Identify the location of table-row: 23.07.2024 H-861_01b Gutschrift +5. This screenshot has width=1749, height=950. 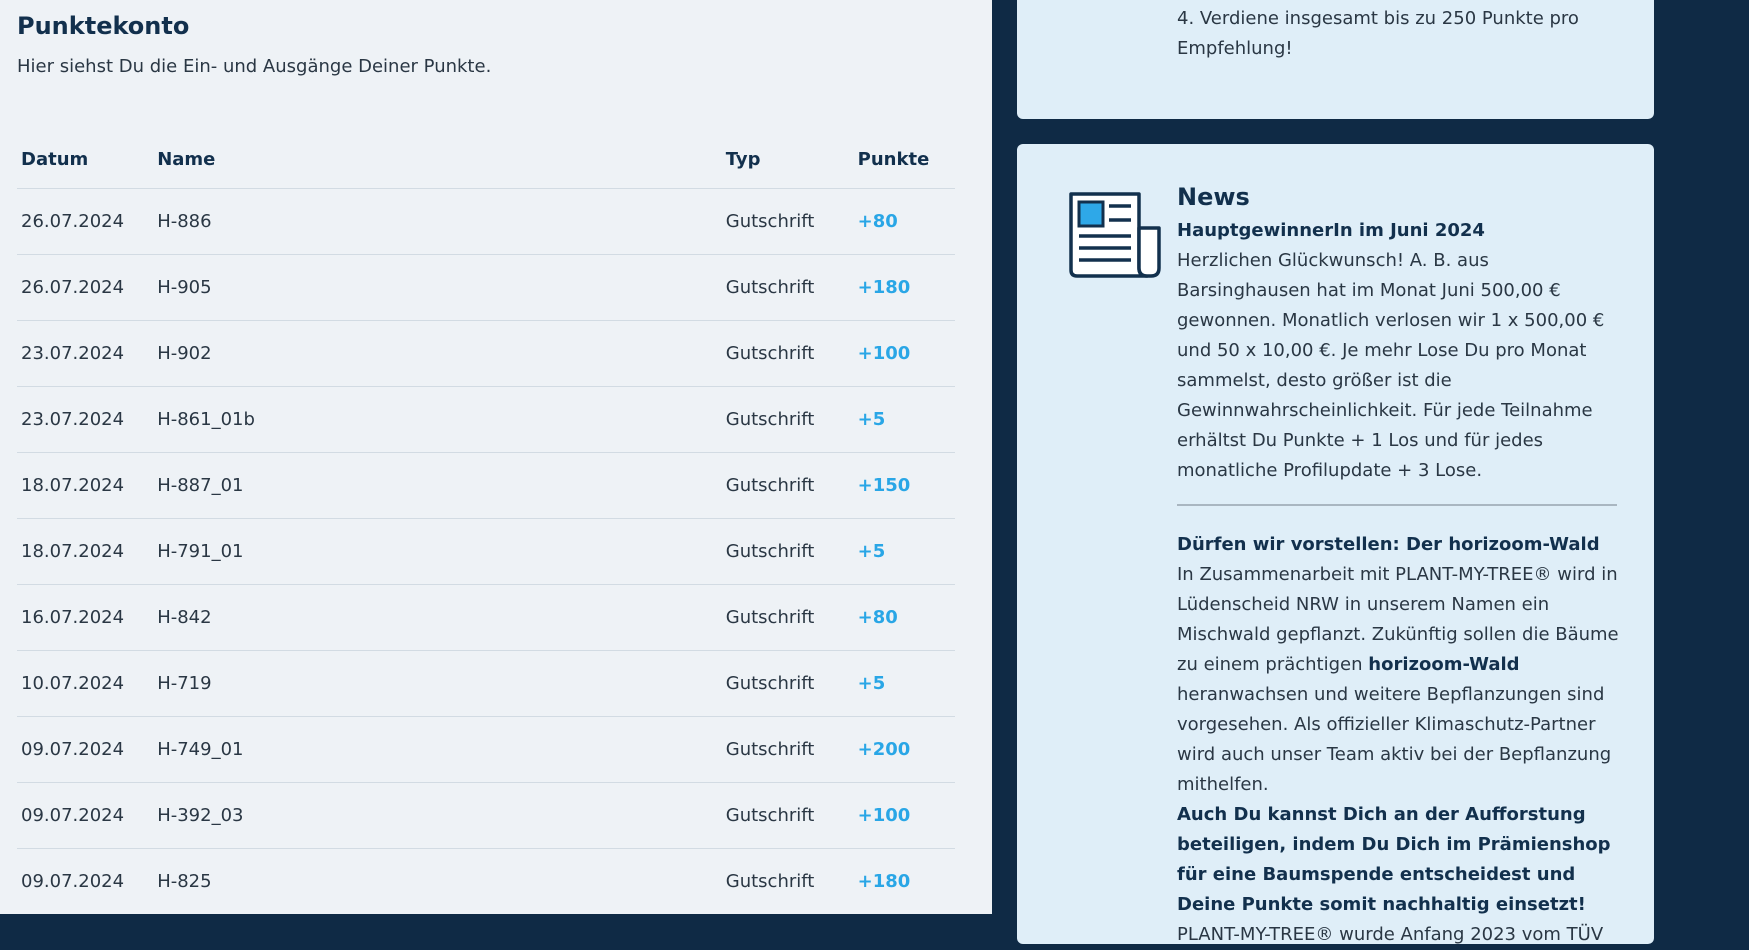
(486, 419).